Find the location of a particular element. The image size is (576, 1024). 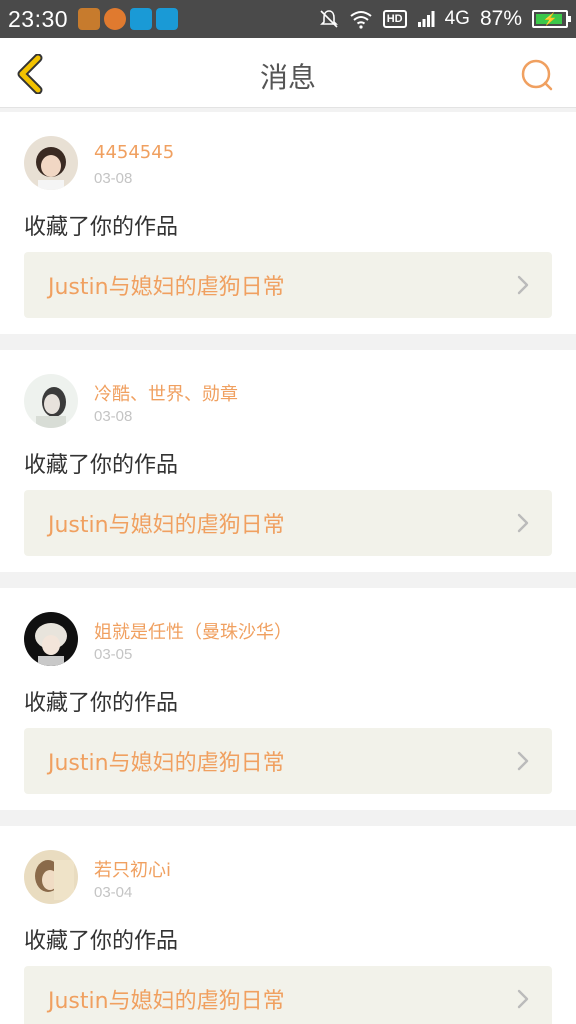

battery-icon: ⚡ is located at coordinates (551, 19).